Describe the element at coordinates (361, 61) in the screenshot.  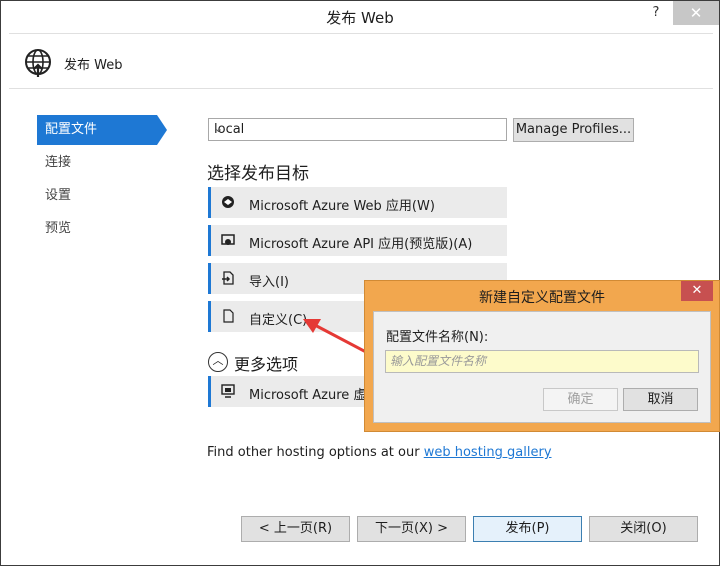
I see `wizard-header: 发布 Web` at that location.